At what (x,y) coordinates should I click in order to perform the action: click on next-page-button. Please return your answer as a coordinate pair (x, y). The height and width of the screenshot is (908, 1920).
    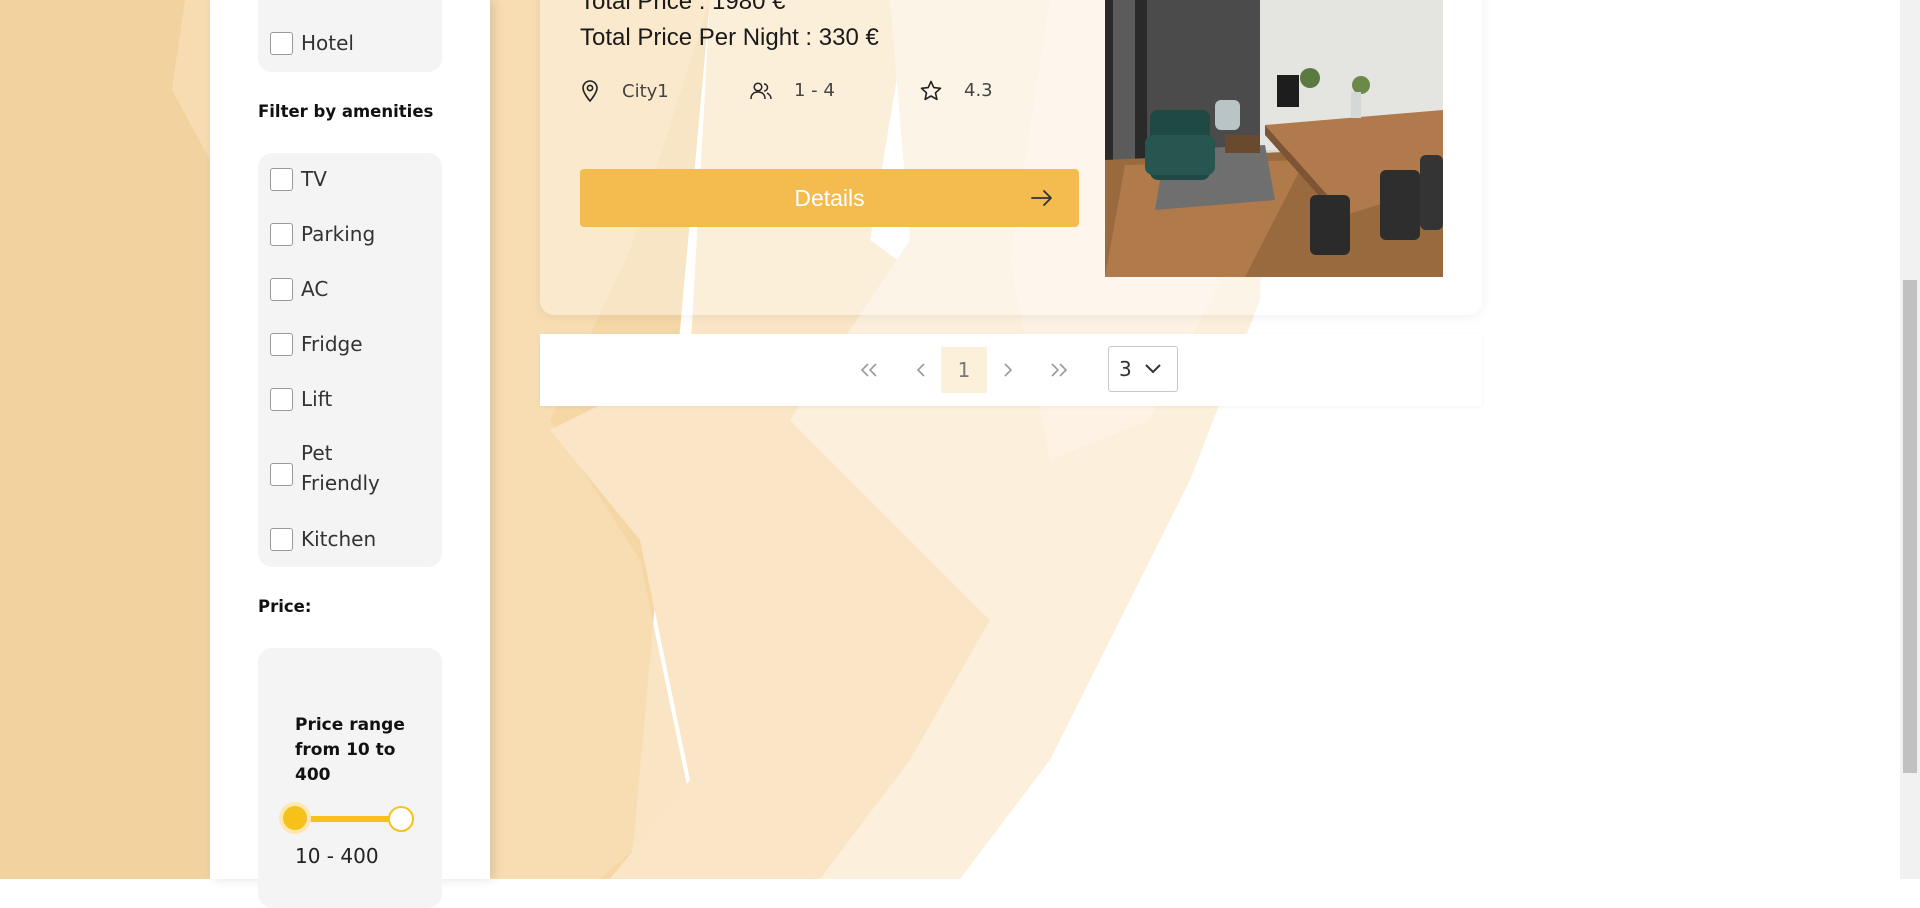
    Looking at the image, I should click on (1007, 370).